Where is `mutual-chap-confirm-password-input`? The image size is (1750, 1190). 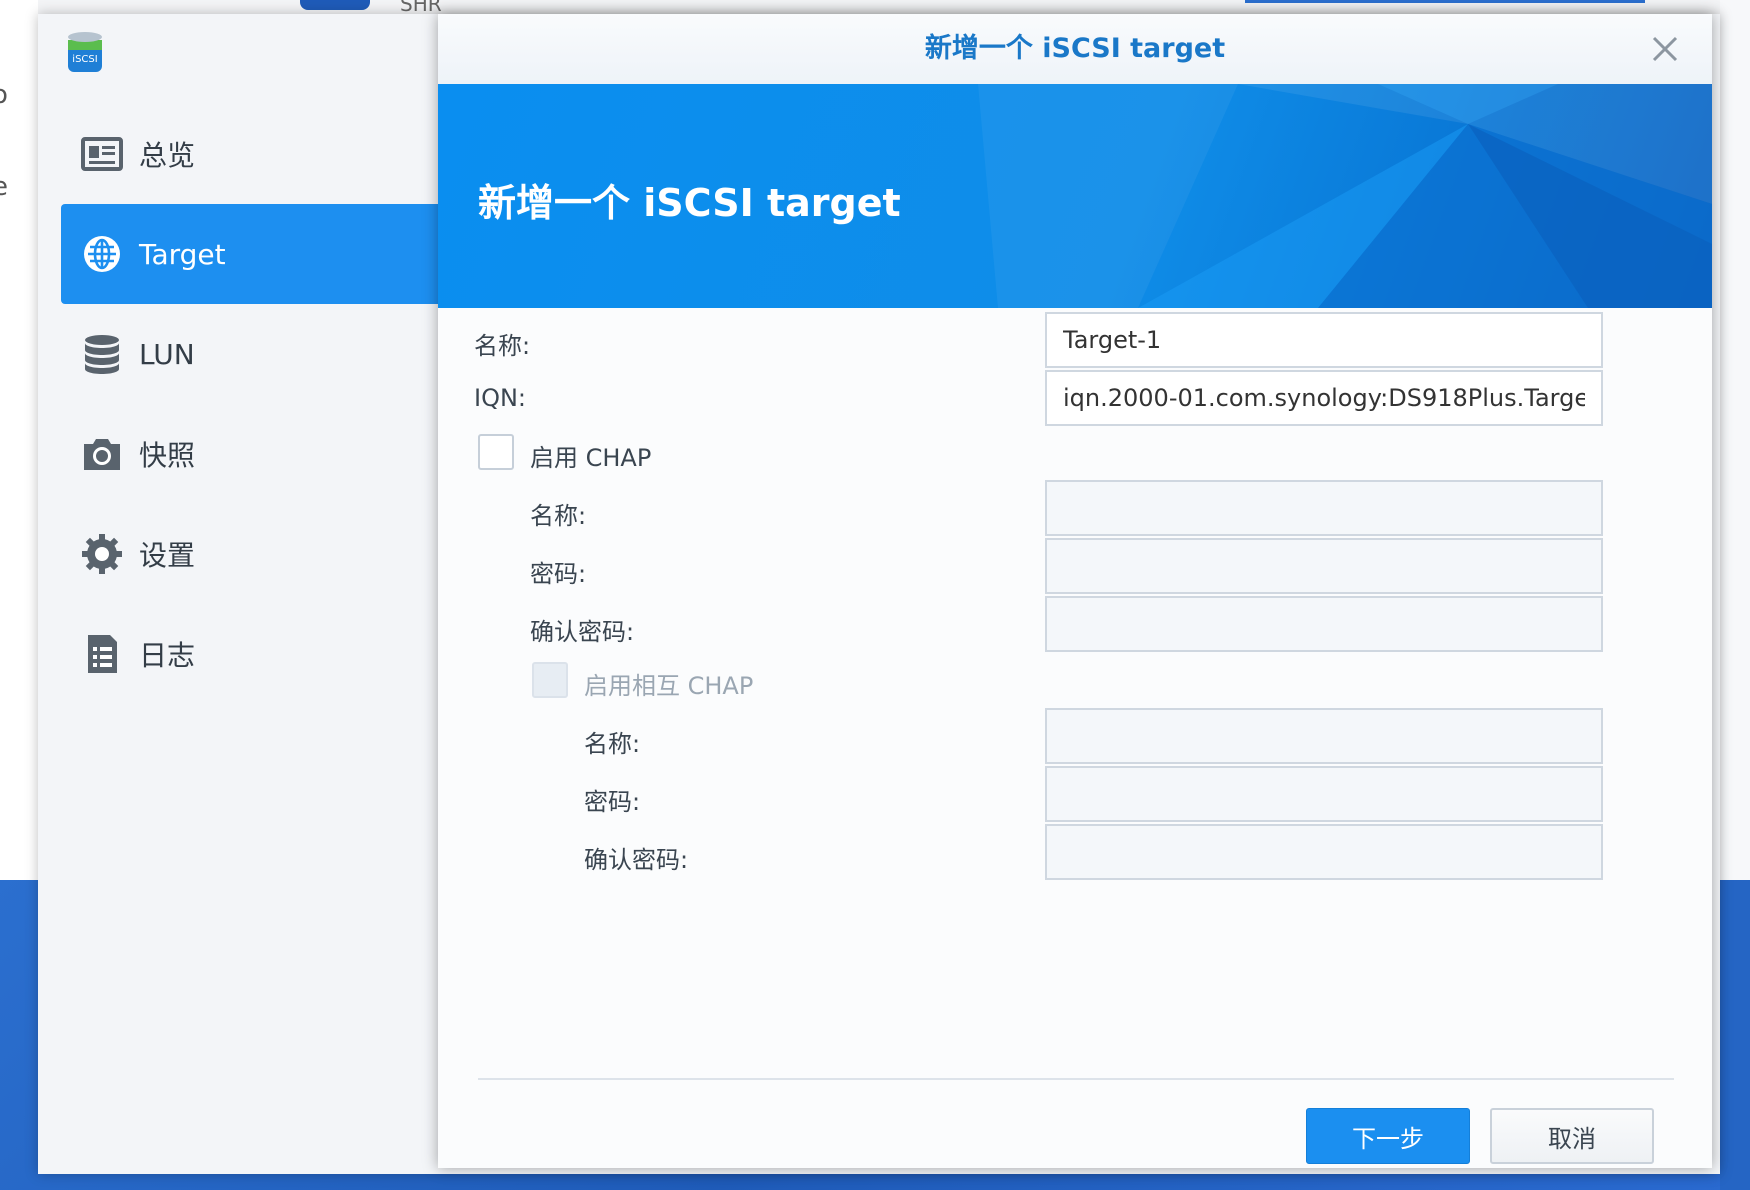
mutual-chap-confirm-password-input is located at coordinates (1324, 852).